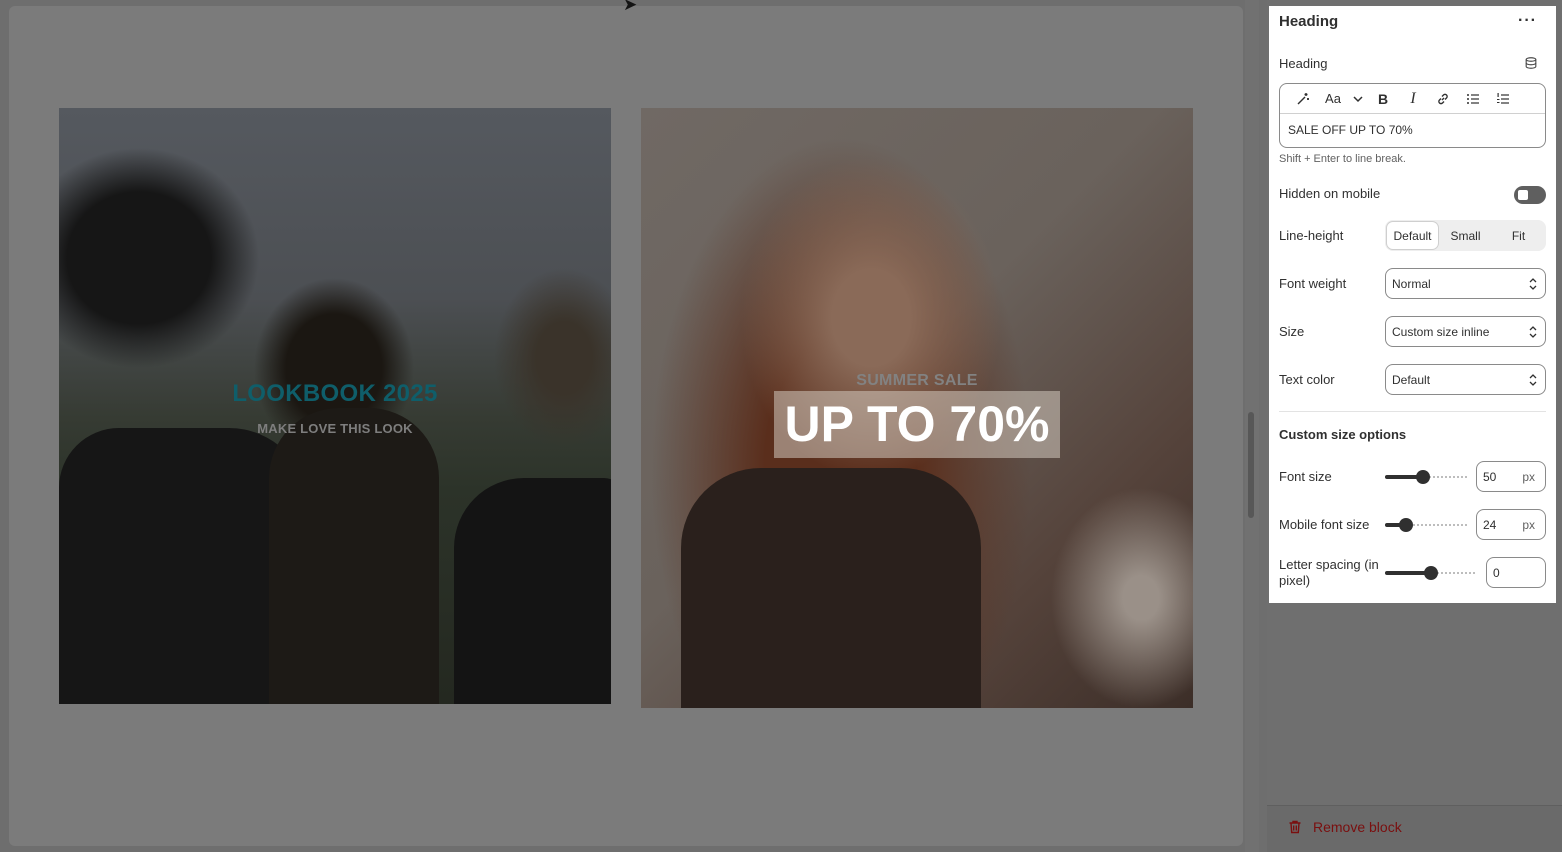 The width and height of the screenshot is (1562, 852). I want to click on model-figure, so click(831, 588).